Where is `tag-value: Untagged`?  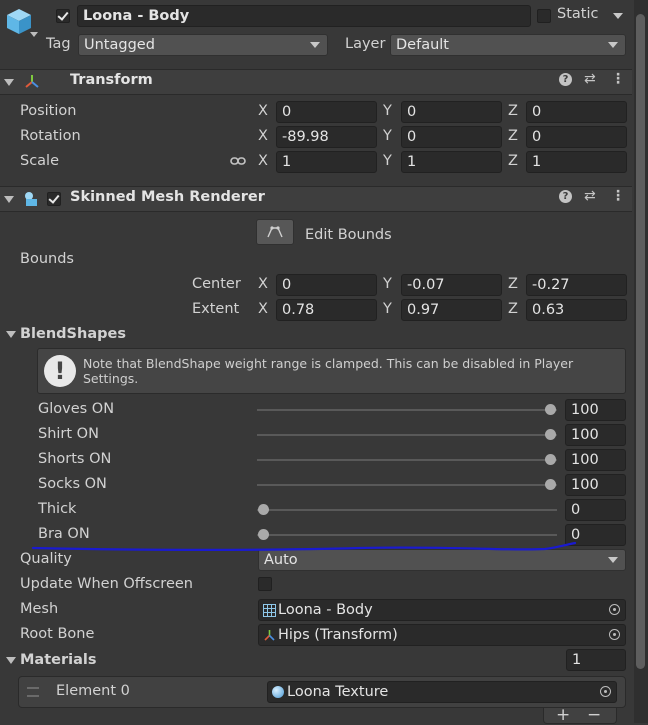
tag-value: Untagged is located at coordinates (119, 45).